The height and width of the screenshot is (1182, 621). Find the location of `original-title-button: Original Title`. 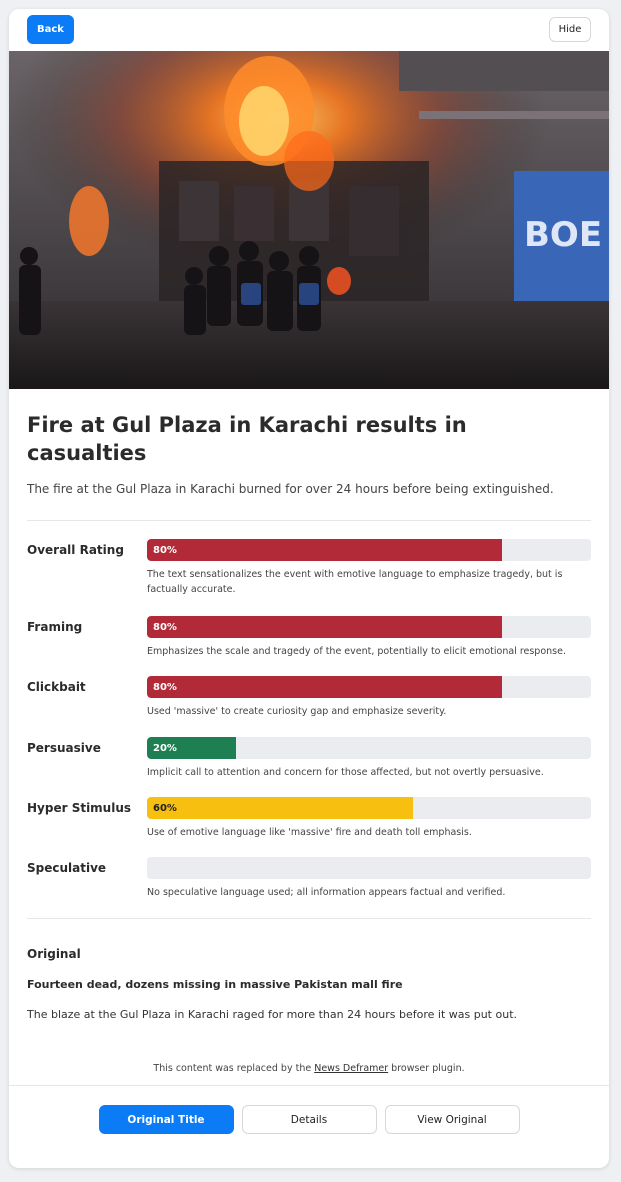

original-title-button: Original Title is located at coordinates (166, 1119).